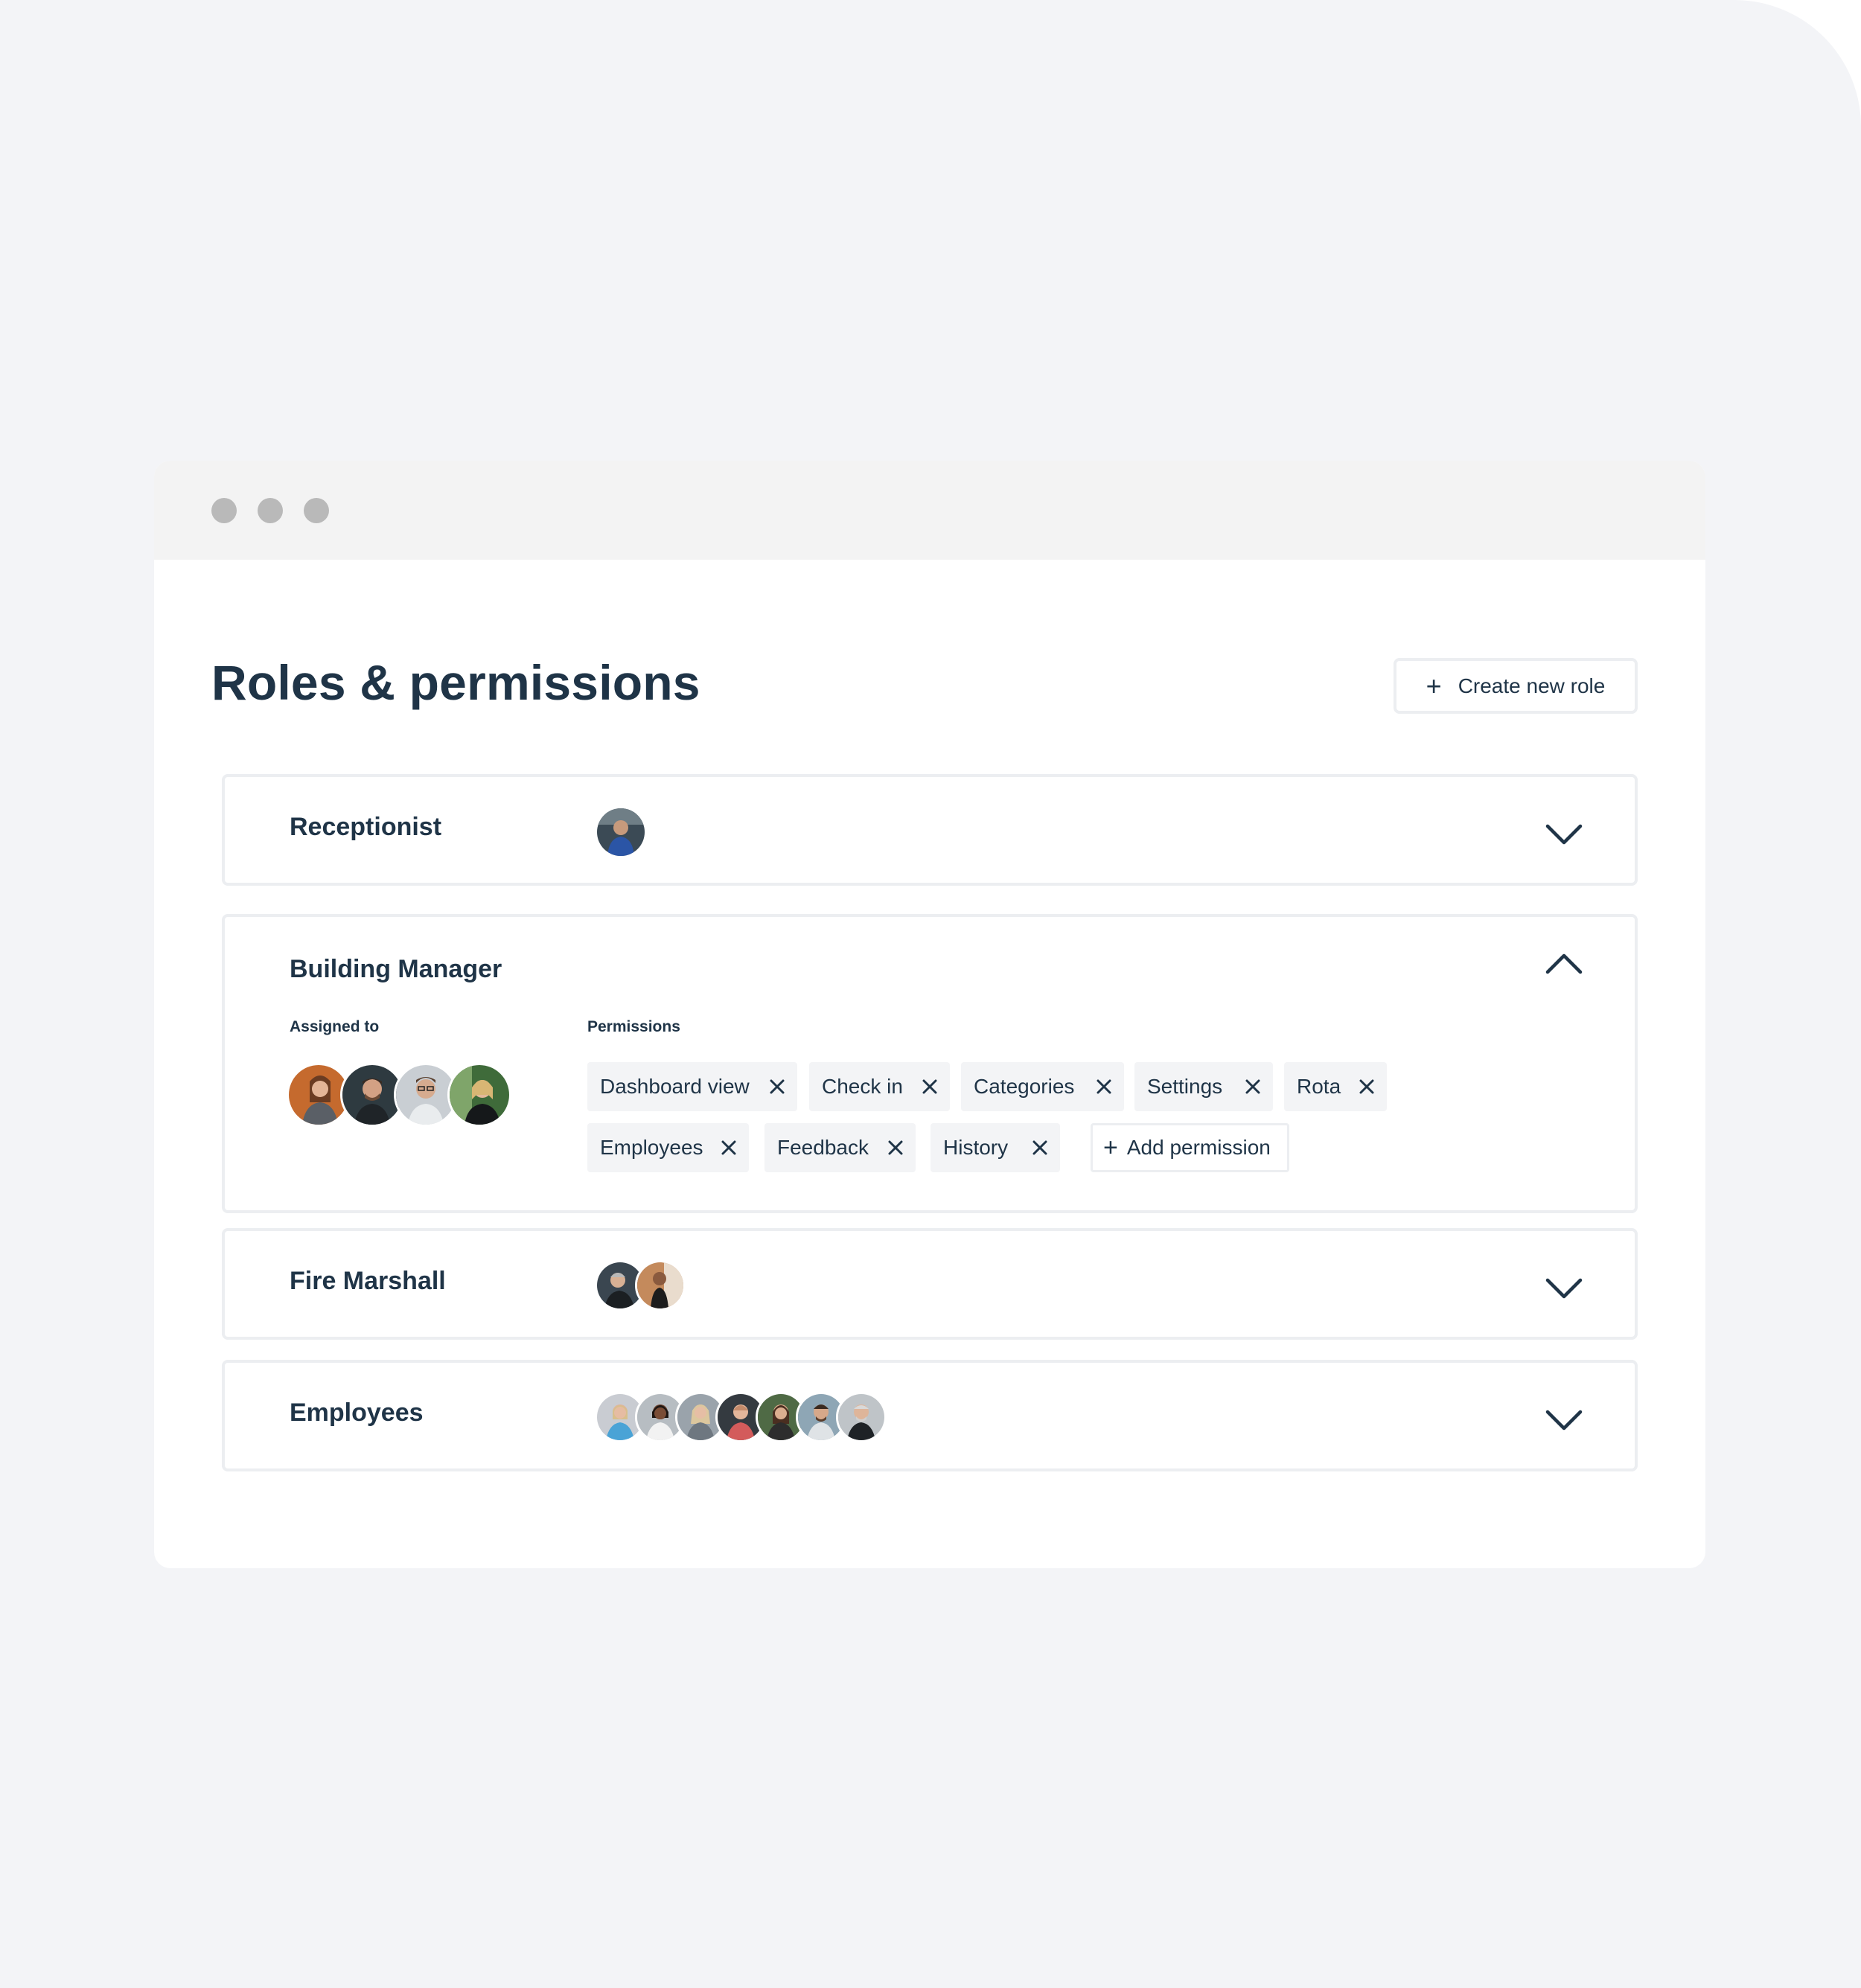 The height and width of the screenshot is (1988, 1861). Describe the element at coordinates (976, 1147) in the screenshot. I see `permission-label: History` at that location.